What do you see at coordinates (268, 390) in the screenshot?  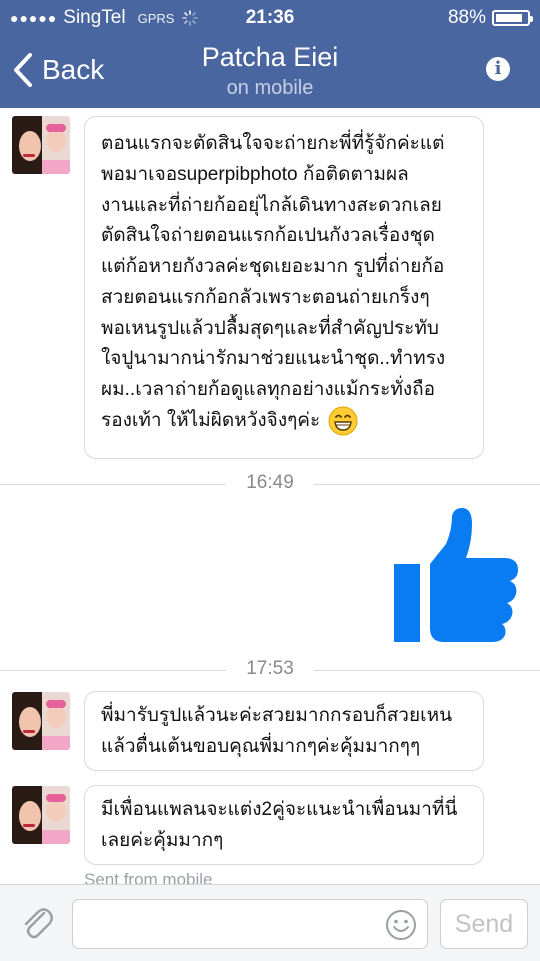 I see `message-line: ผม..เวลาถ่ายก้อดูแลทุกอย่างแม้กระทั่งถือ` at bounding box center [268, 390].